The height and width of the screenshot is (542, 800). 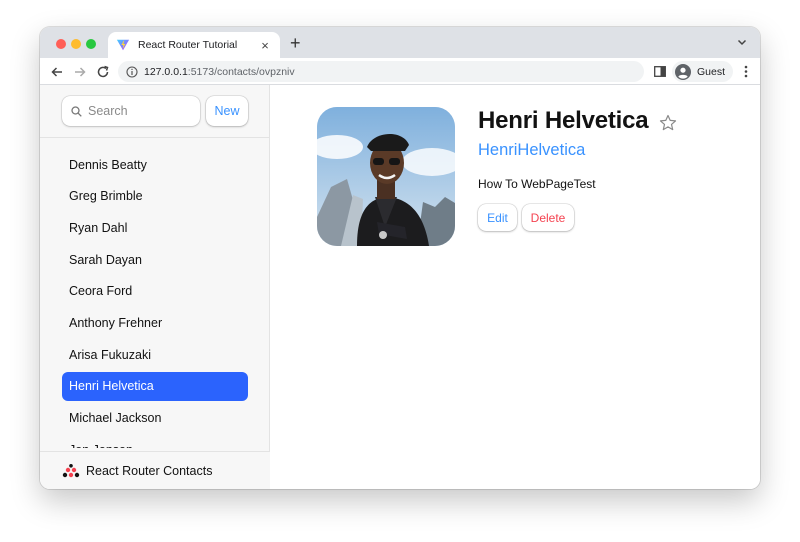 What do you see at coordinates (188, 45) in the screenshot?
I see `tab-title: React Router Tutorial` at bounding box center [188, 45].